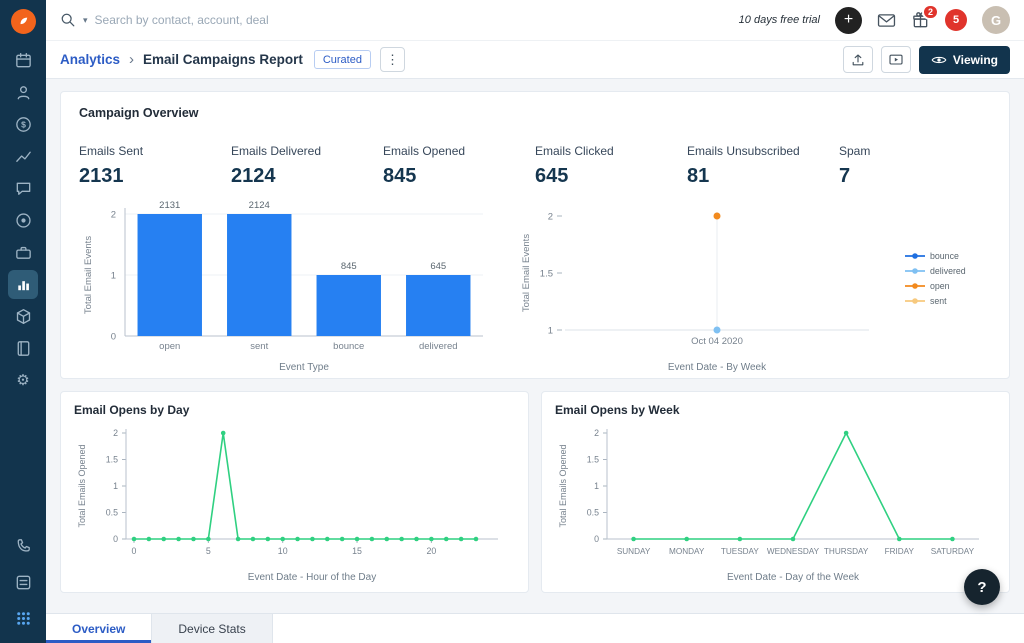 Image resolution: width=1024 pixels, height=643 pixels. Describe the element at coordinates (944, 256) in the screenshot. I see `svg-text: bounce` at that location.